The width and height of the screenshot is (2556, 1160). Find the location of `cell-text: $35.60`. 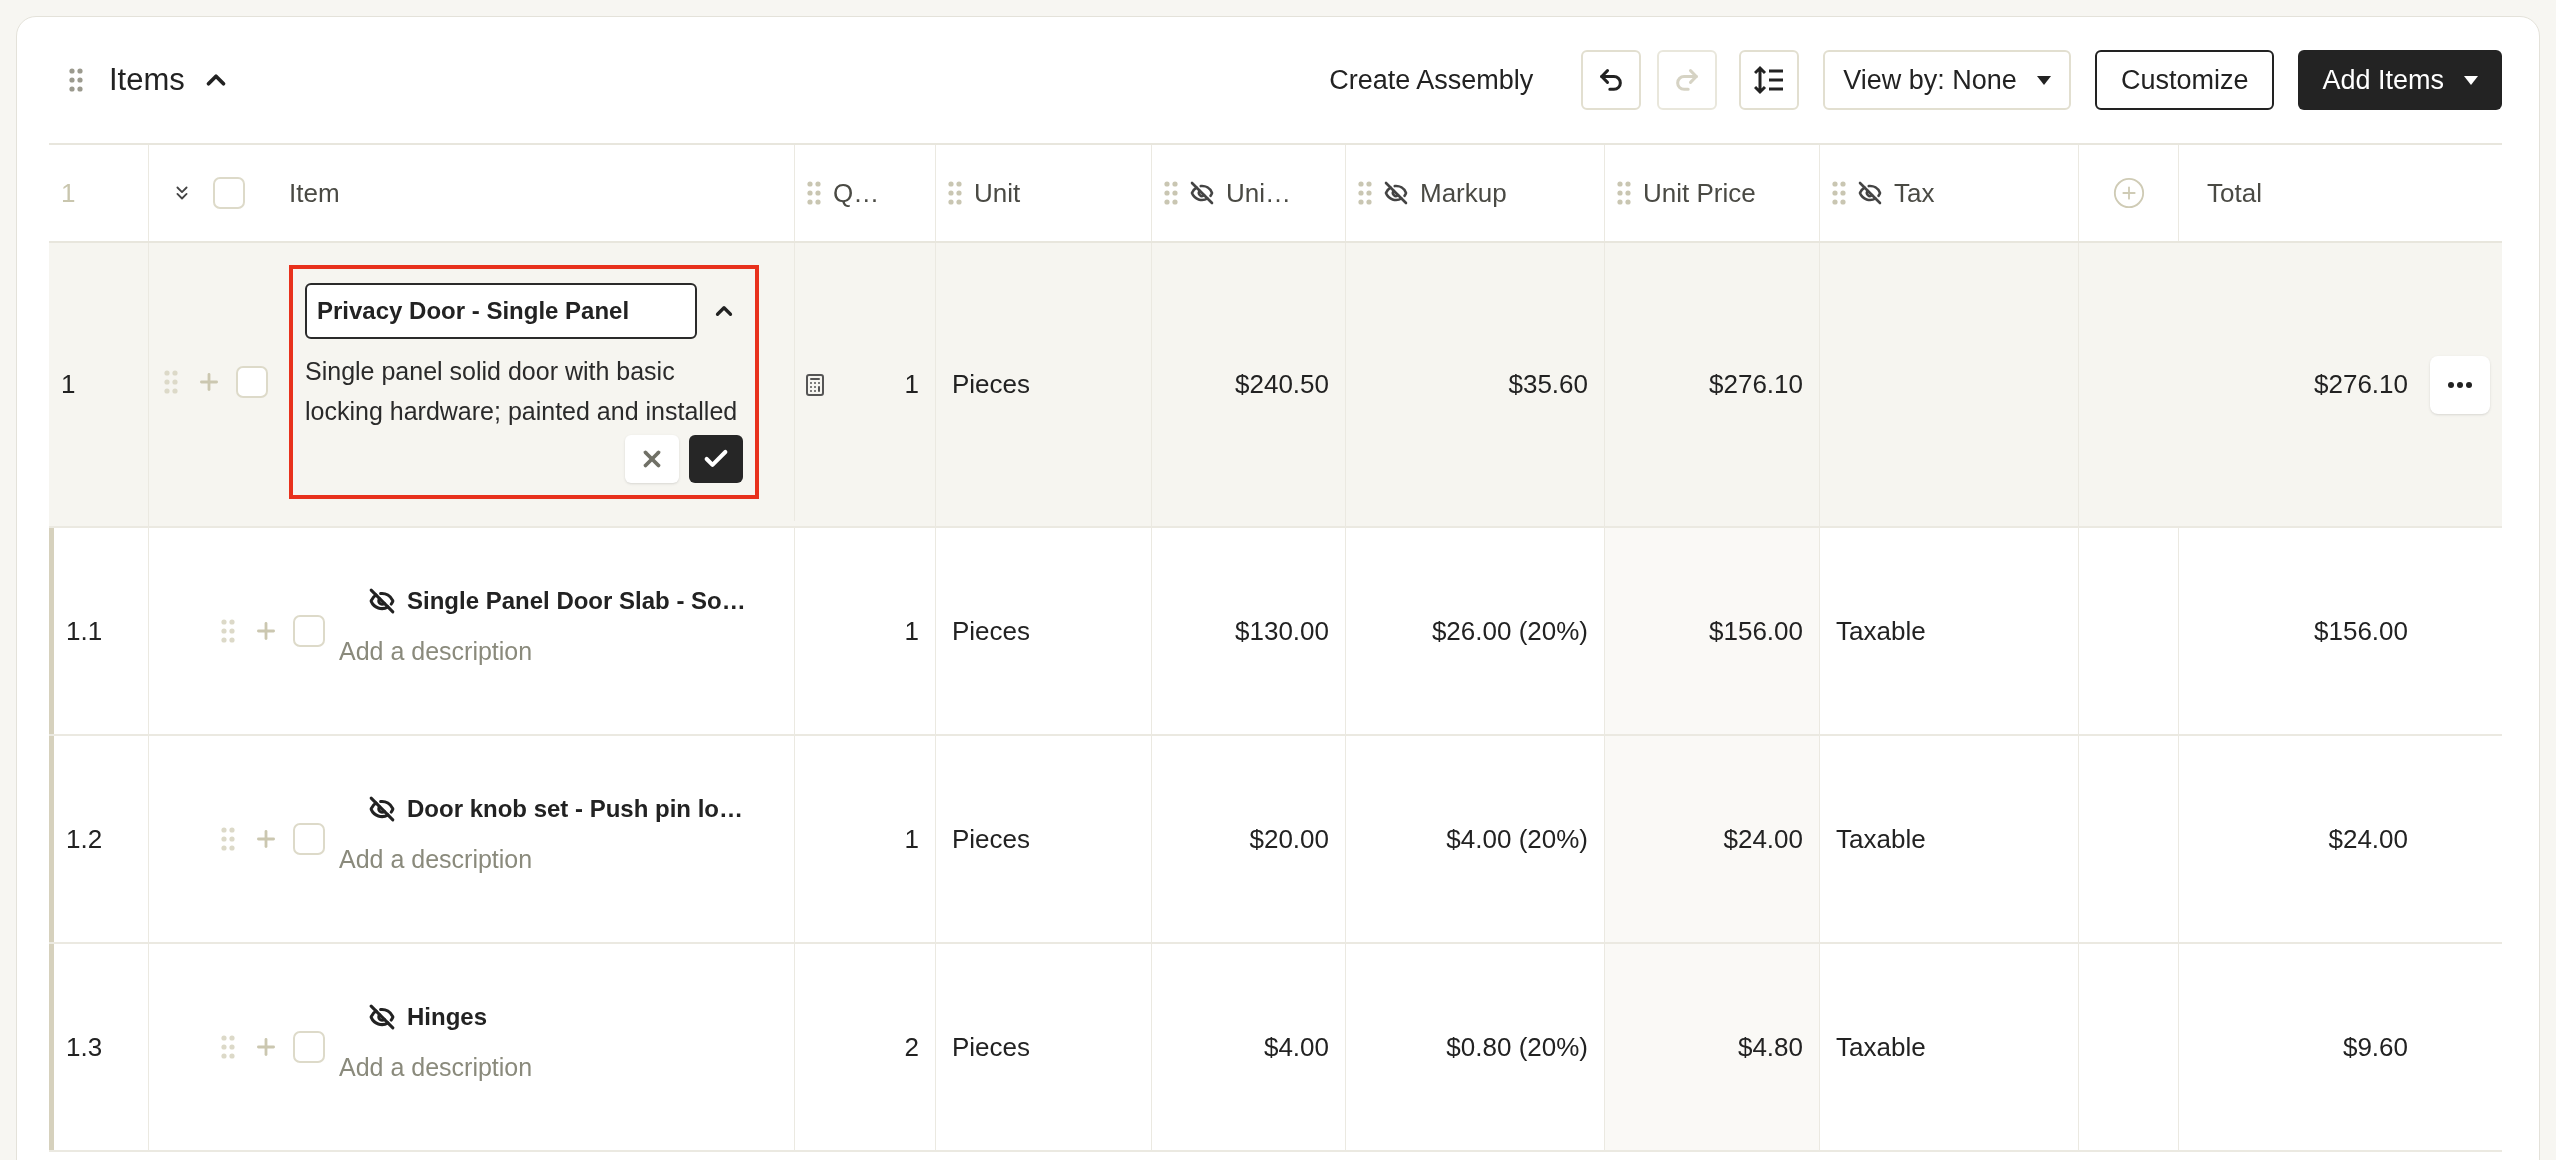

cell-text: $35.60 is located at coordinates (1548, 384).